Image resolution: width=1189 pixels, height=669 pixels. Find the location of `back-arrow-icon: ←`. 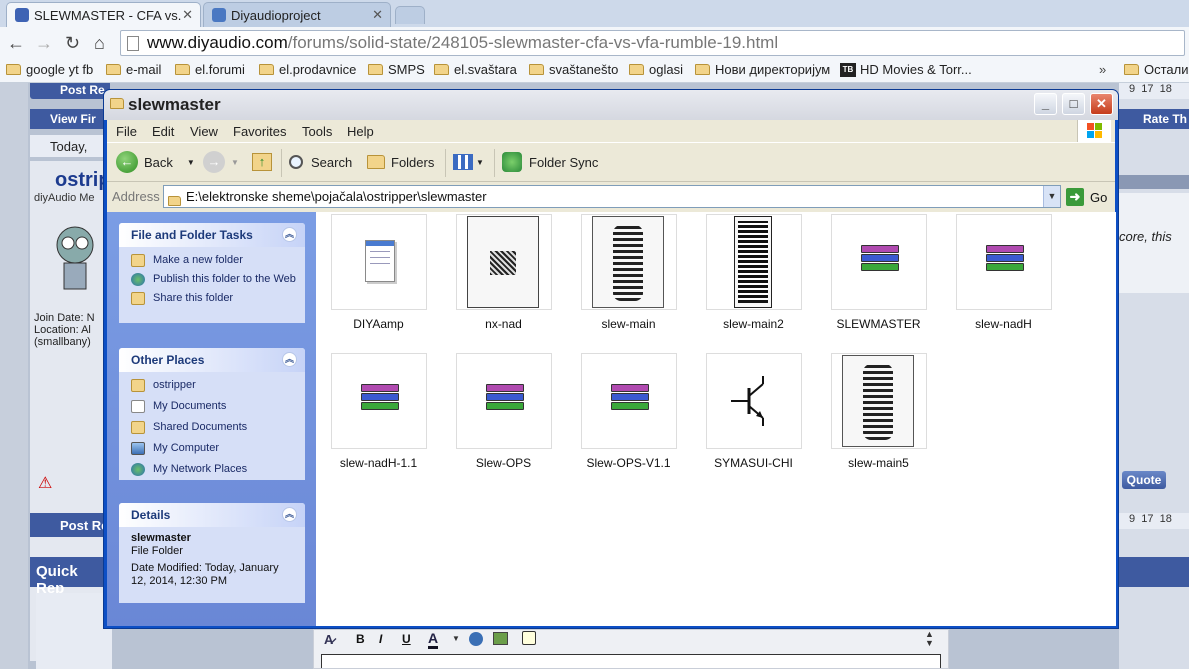

back-arrow-icon: ← is located at coordinates (16, 43).